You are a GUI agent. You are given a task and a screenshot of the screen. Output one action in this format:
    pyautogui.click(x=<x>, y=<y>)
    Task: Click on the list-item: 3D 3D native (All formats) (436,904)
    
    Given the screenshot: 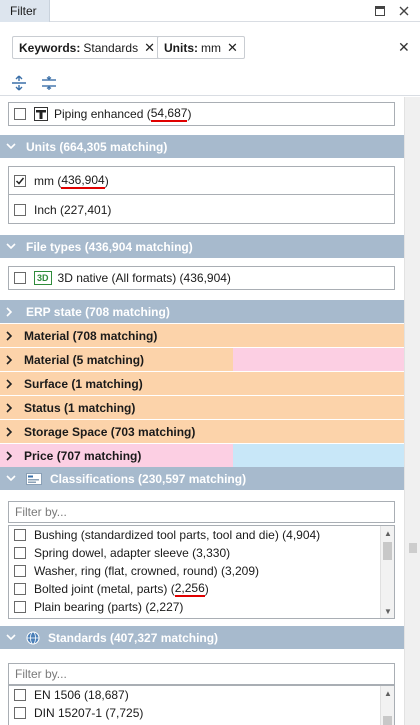 What is the action you would take?
    pyautogui.click(x=201, y=278)
    